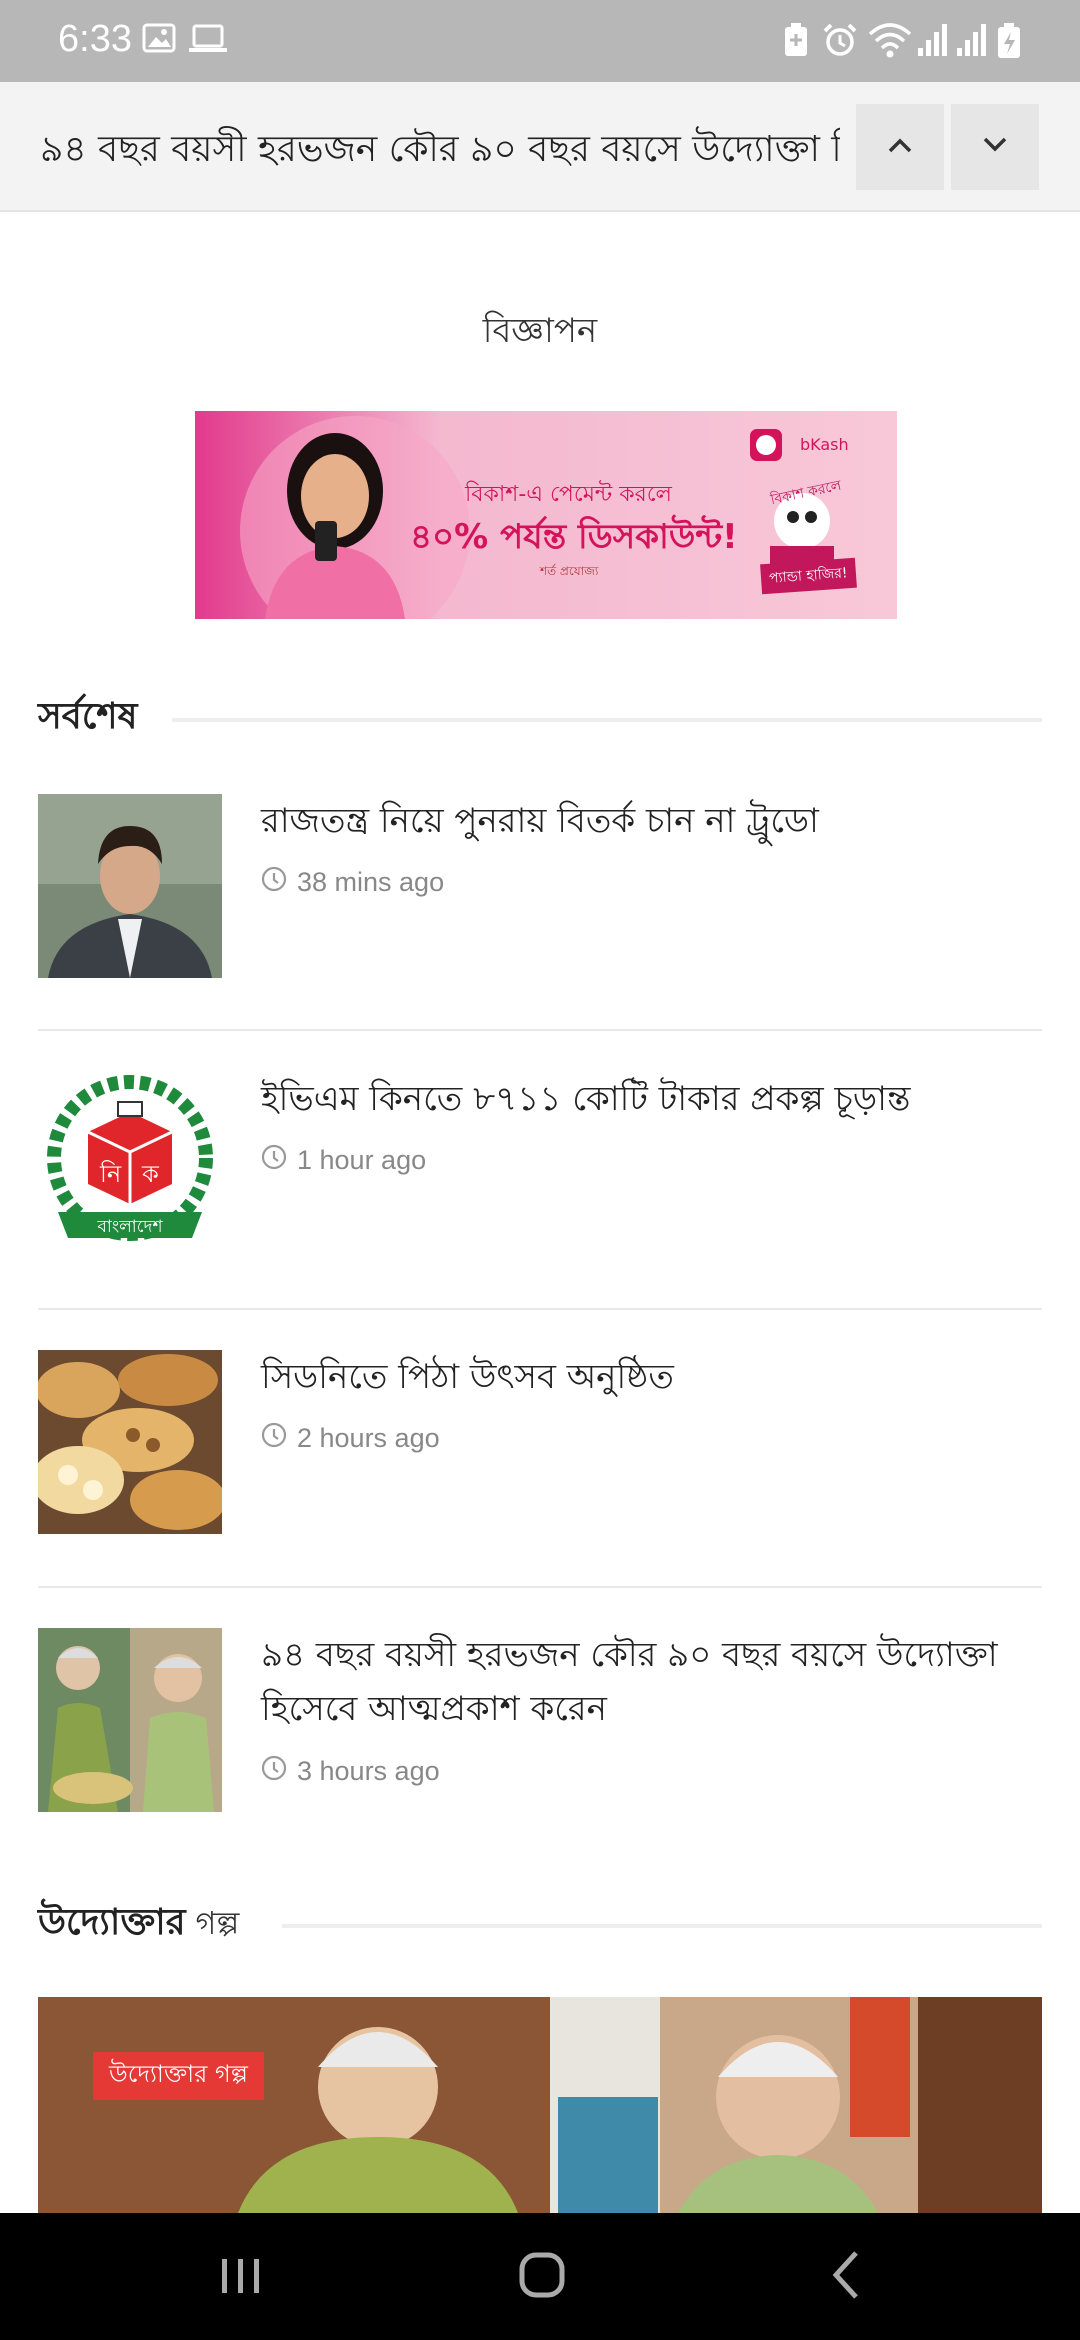  I want to click on recent-apps-icon, so click(241, 2277).